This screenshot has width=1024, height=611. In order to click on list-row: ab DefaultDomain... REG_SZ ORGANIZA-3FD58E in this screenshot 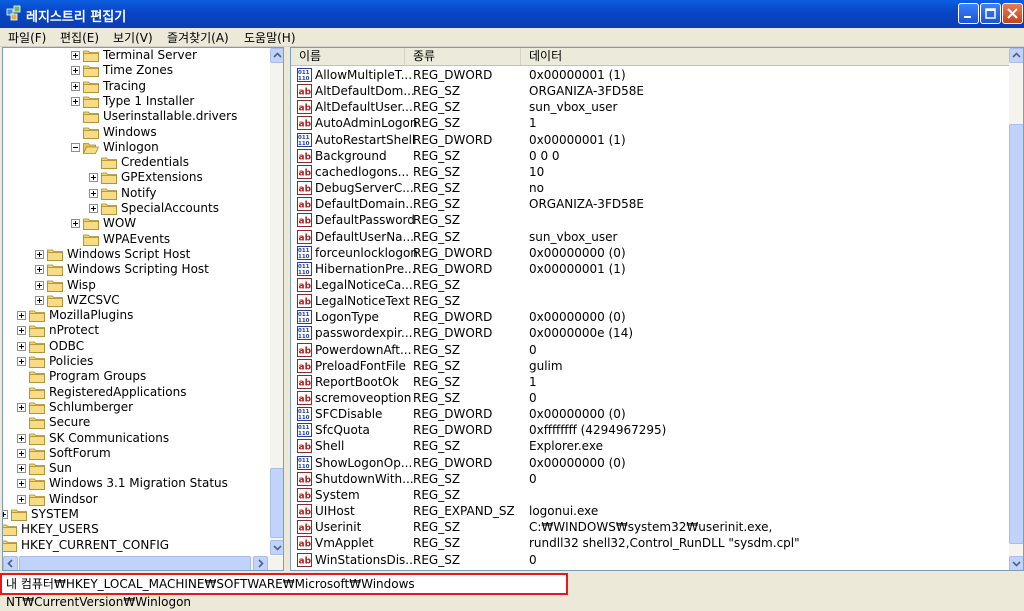, I will do `click(647, 204)`.